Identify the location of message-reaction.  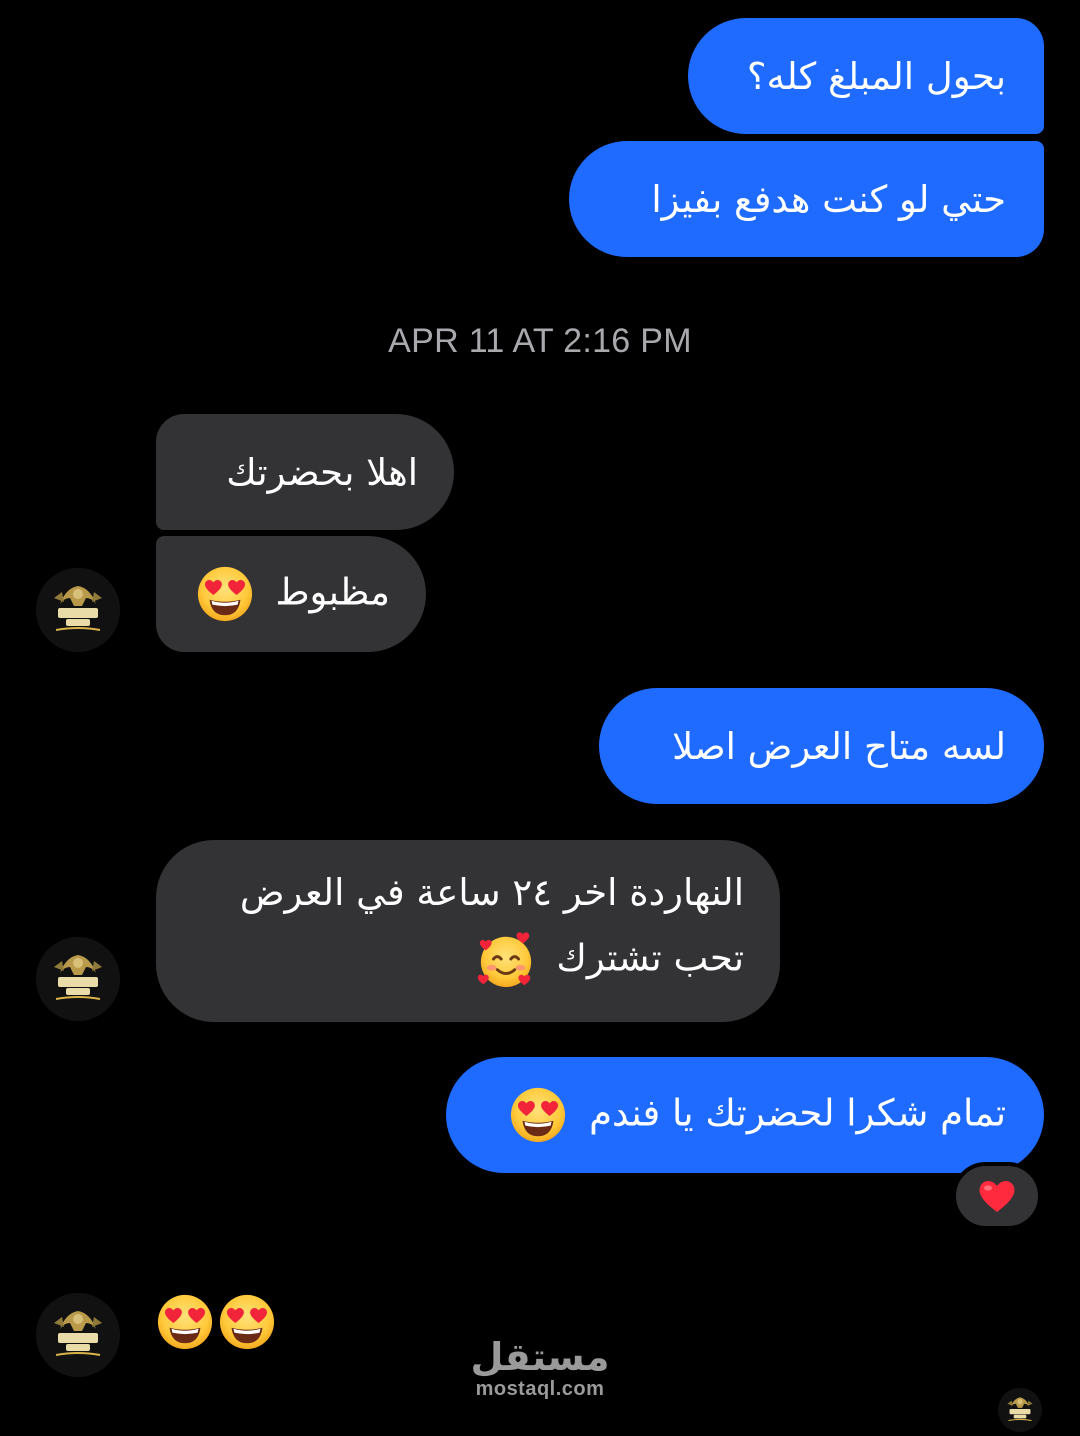
(997, 1196).